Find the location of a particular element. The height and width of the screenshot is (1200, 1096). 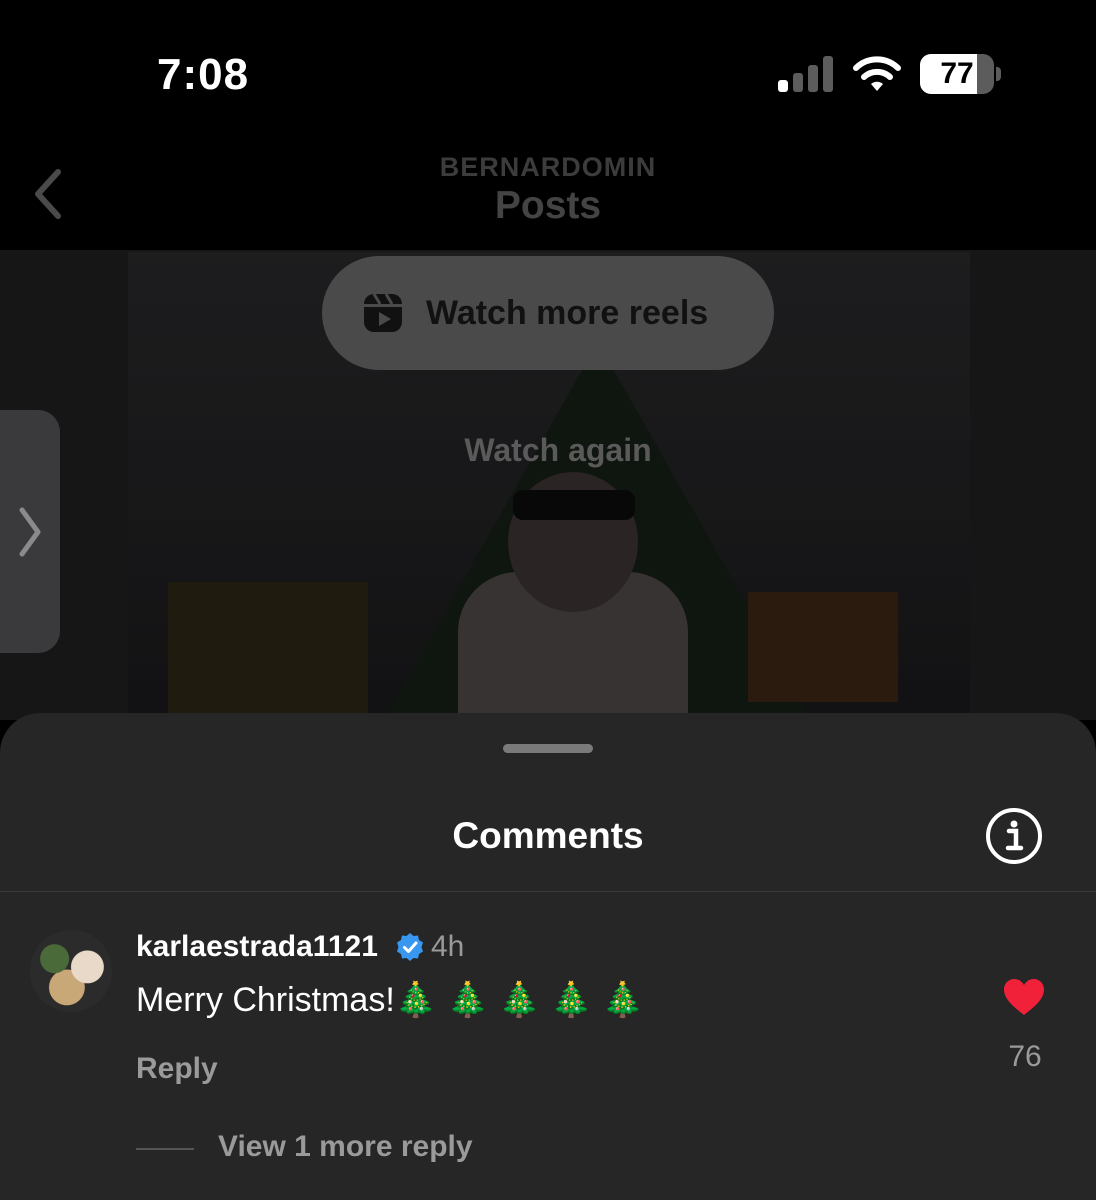

battery-level: 77 is located at coordinates (957, 73).